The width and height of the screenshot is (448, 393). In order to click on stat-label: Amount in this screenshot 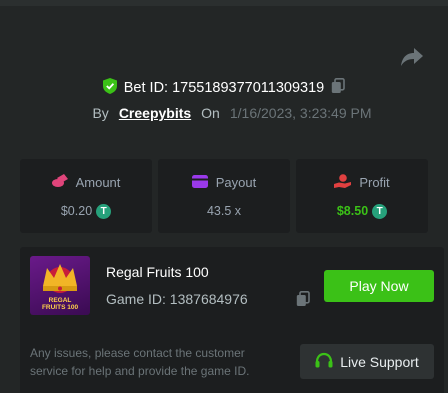, I will do `click(98, 182)`.